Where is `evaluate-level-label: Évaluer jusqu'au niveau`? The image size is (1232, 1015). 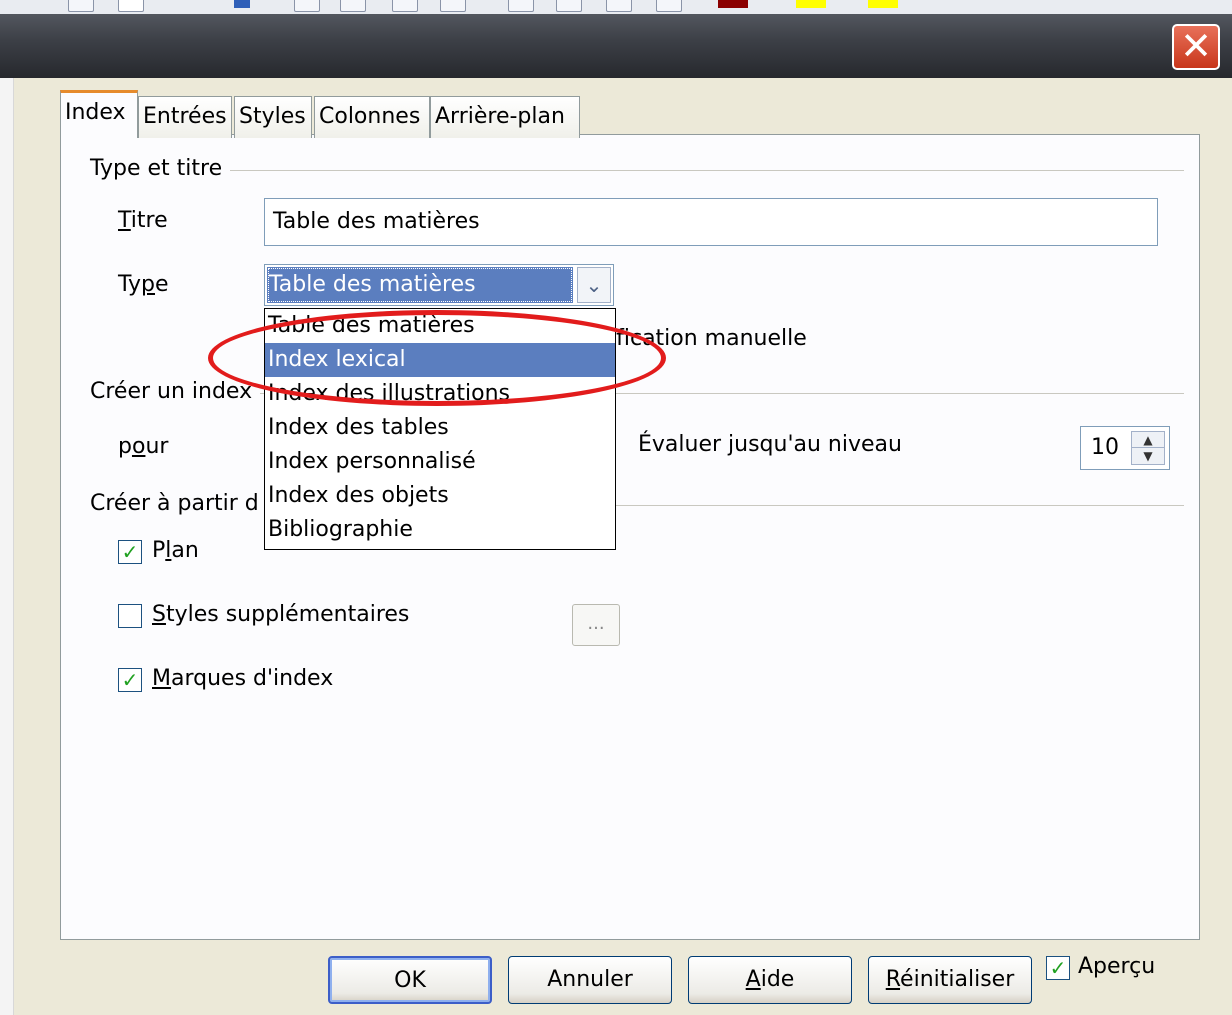
evaluate-level-label: Évaluer jusqu'au niveau is located at coordinates (770, 444).